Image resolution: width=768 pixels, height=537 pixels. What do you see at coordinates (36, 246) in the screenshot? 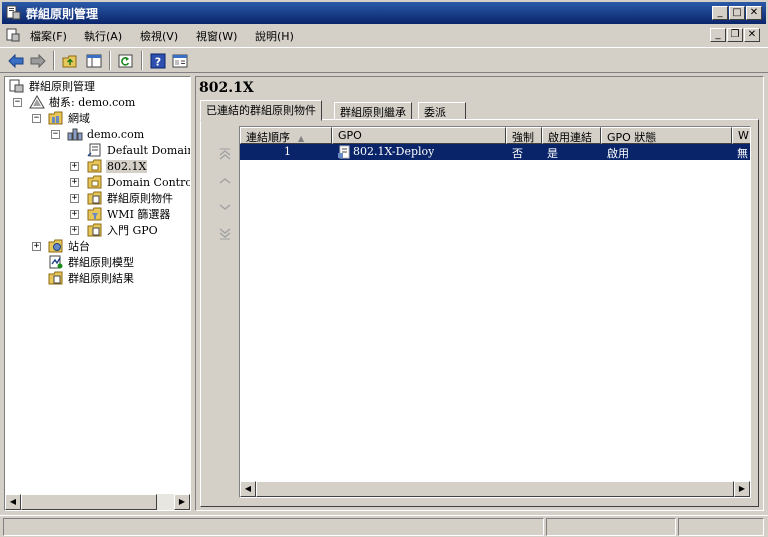
I see `expand-sites-toggle: +` at bounding box center [36, 246].